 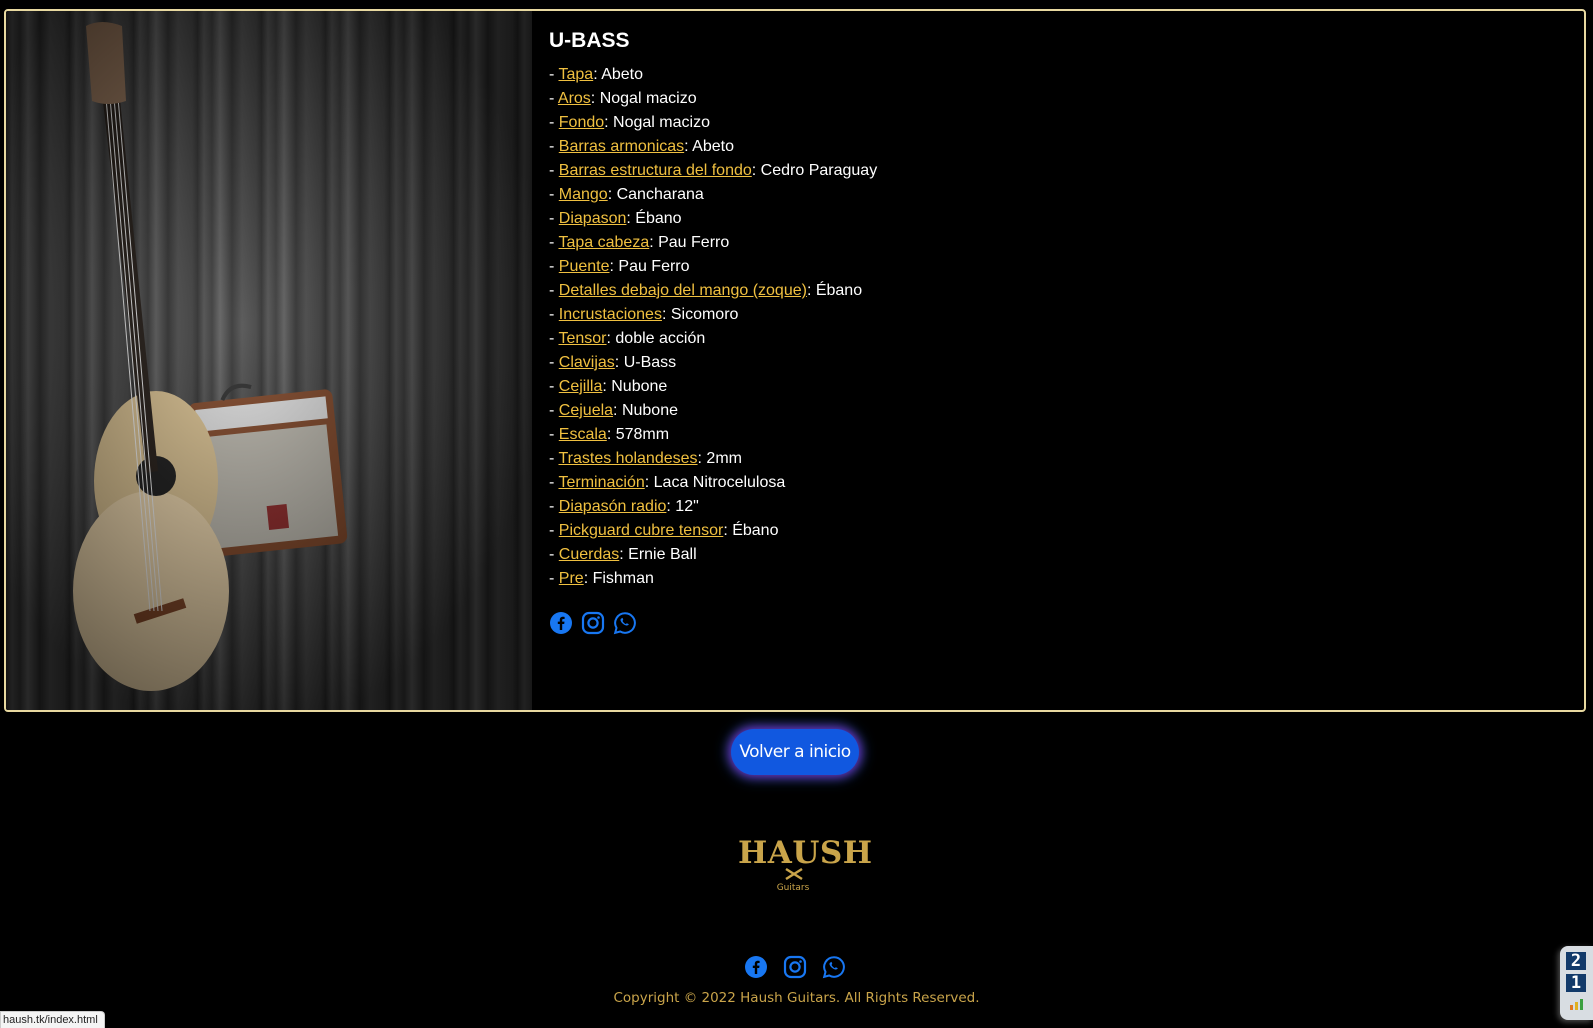 What do you see at coordinates (658, 554) in the screenshot?
I see `spec-value: : Ernie Ball` at bounding box center [658, 554].